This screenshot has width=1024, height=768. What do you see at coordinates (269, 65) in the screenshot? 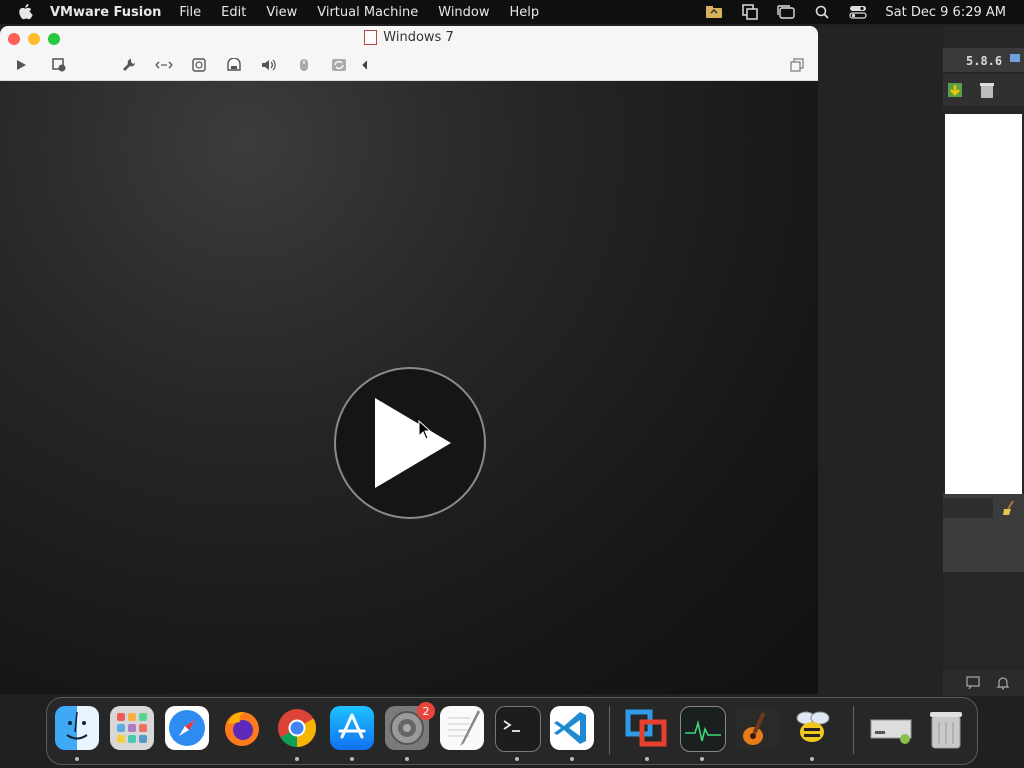
I see `sound-icon` at bounding box center [269, 65].